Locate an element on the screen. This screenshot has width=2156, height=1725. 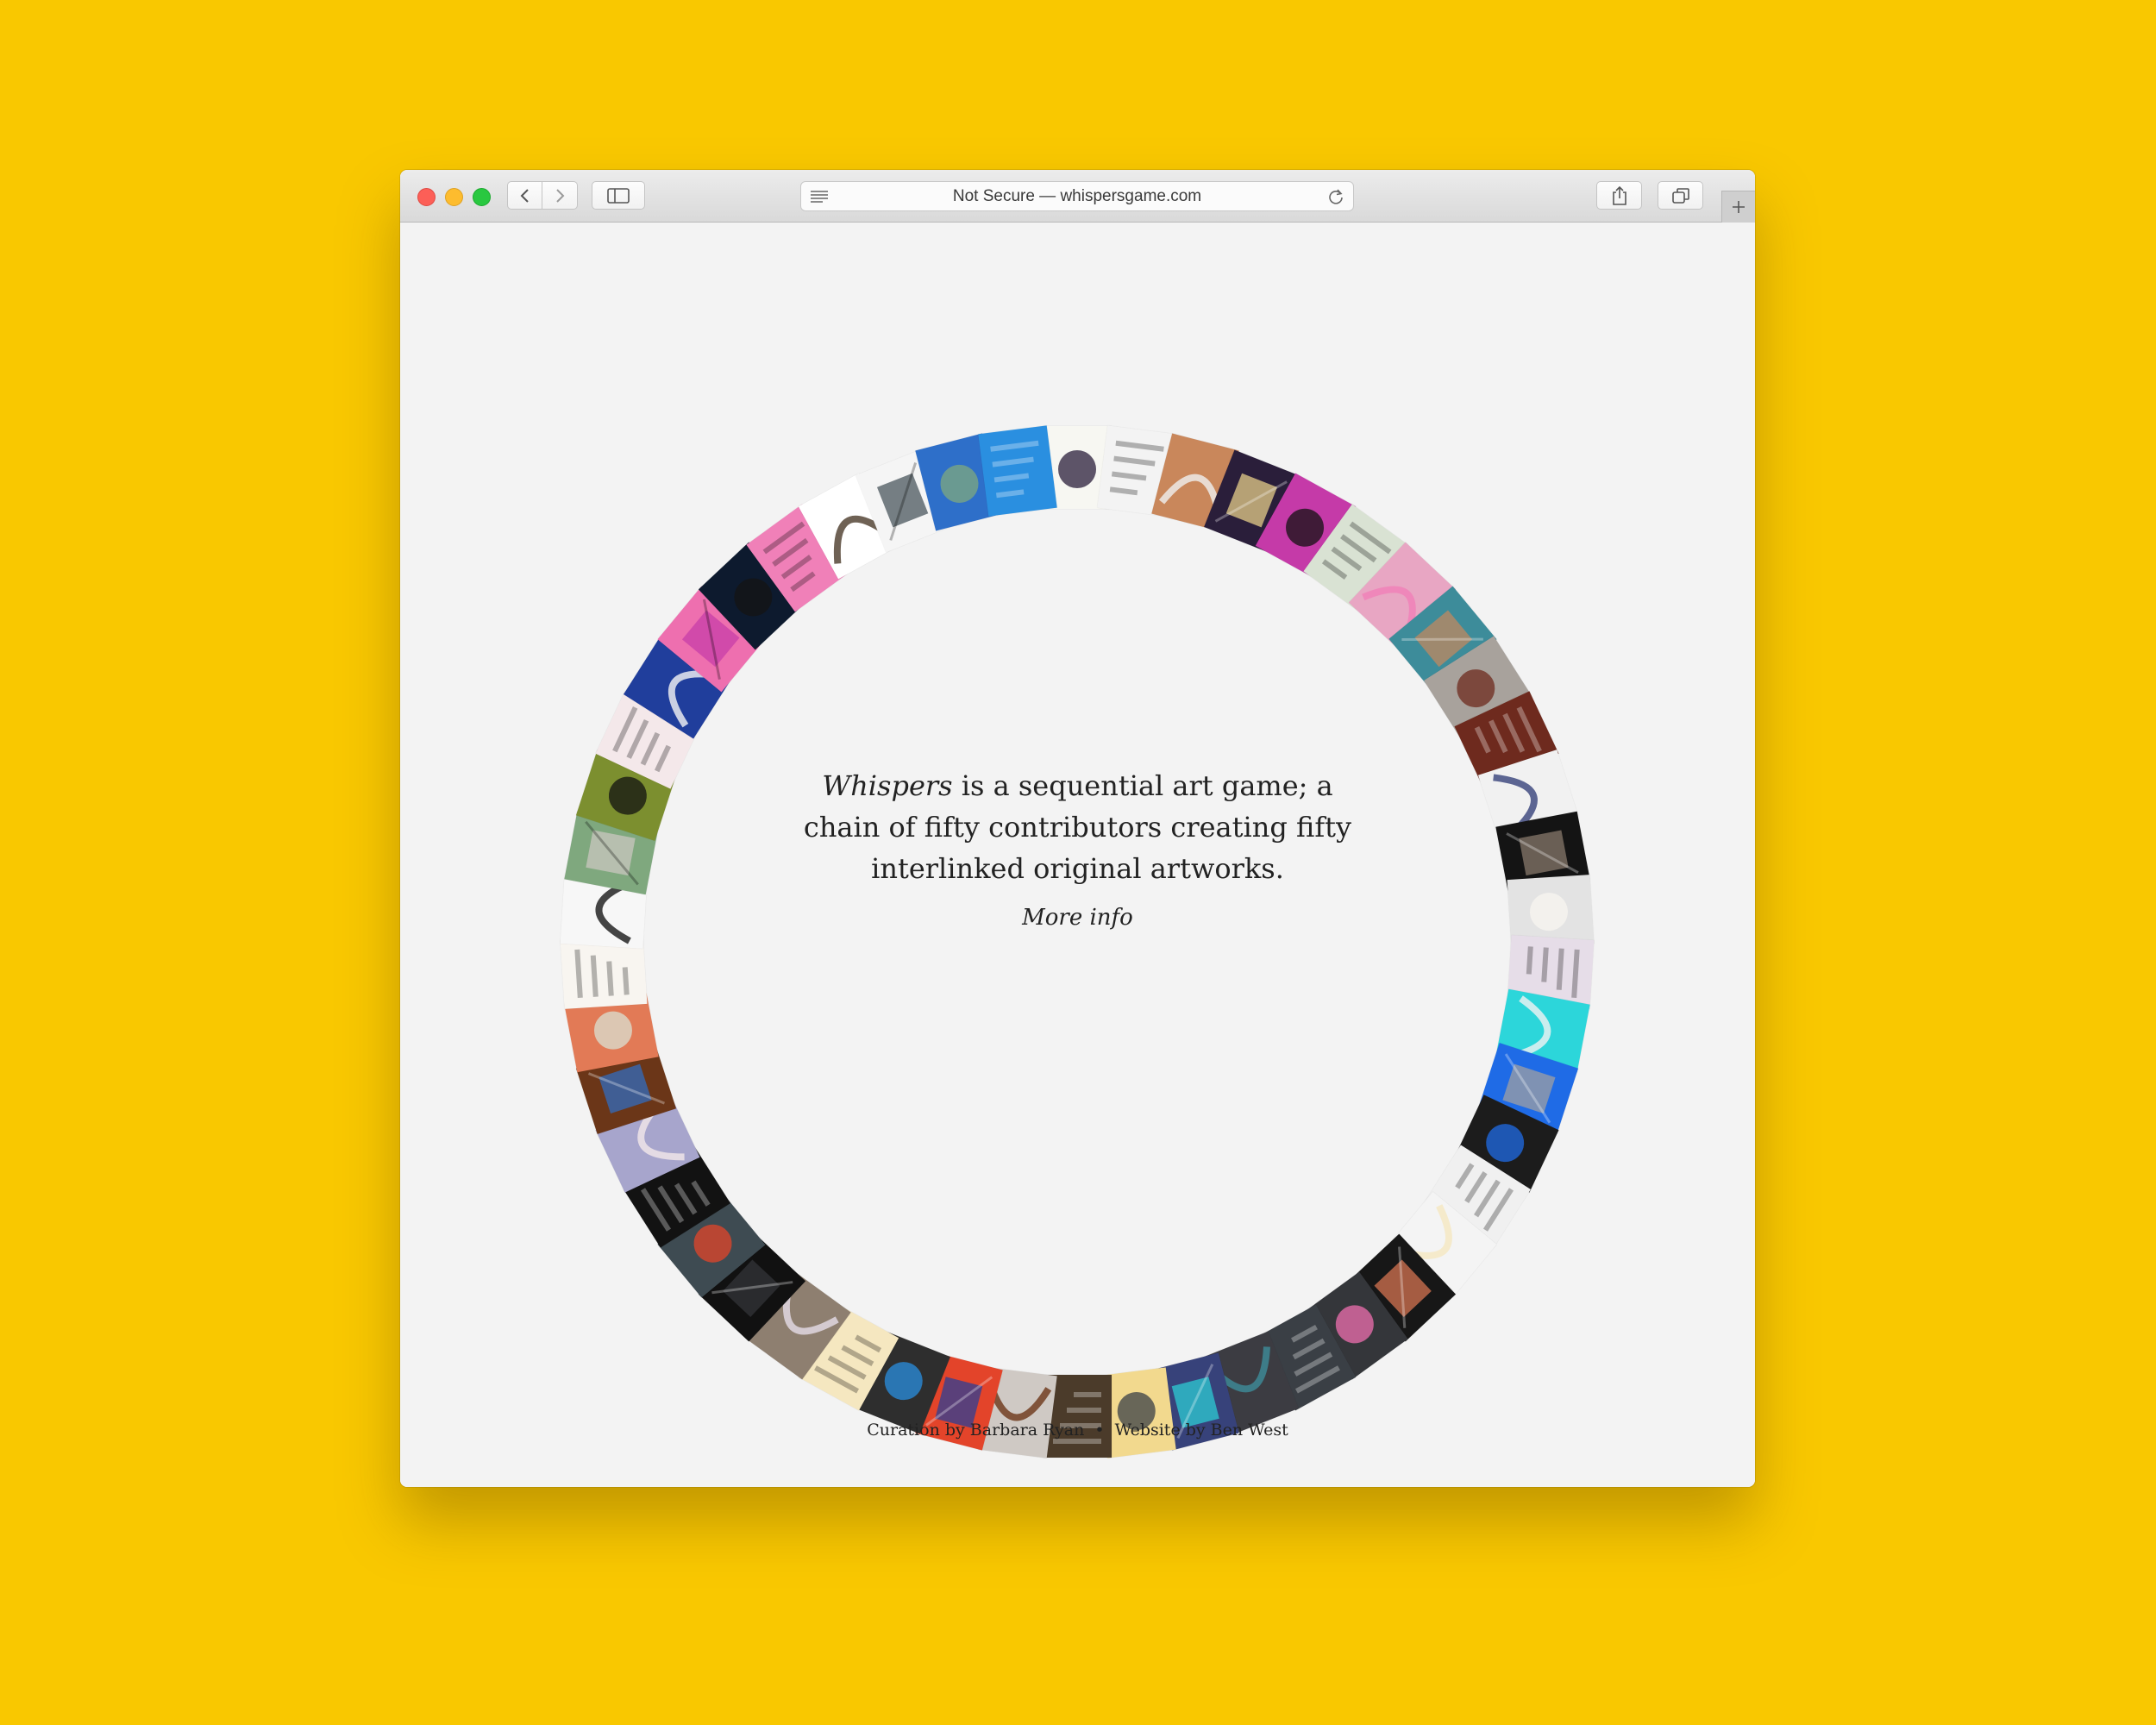
artwork-image is located at coordinates (1014, 470).